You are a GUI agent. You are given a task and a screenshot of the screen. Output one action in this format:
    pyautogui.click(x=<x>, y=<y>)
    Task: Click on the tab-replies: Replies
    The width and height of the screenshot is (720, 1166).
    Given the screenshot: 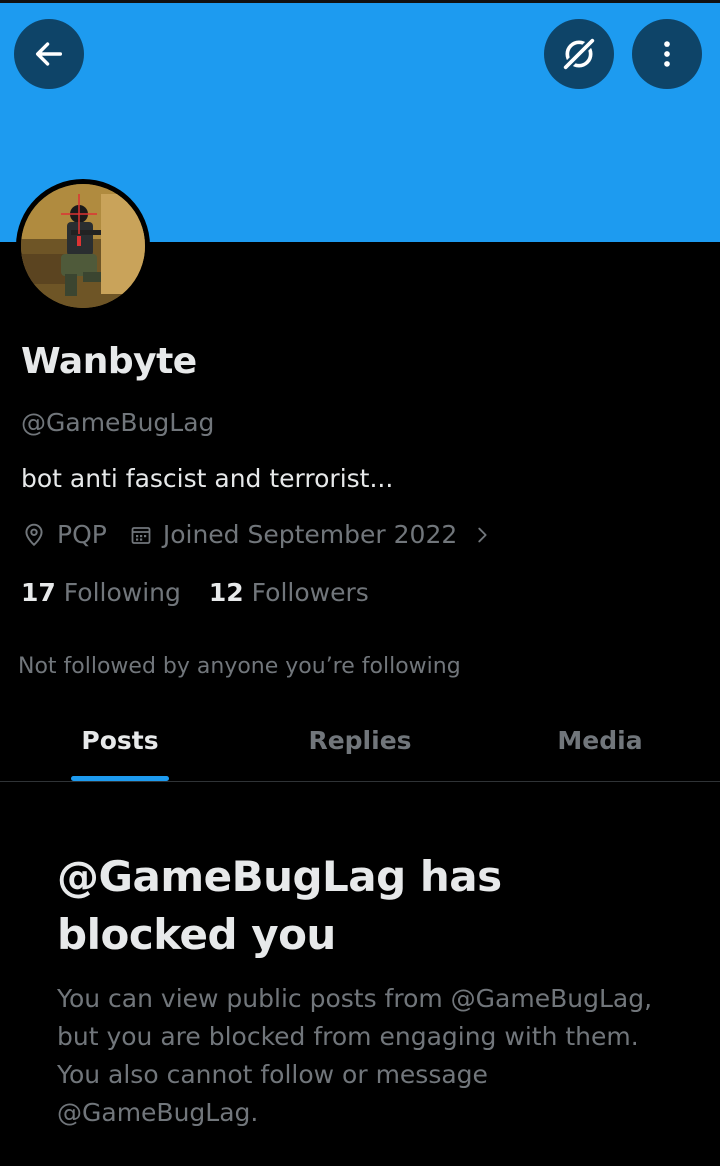 What is the action you would take?
    pyautogui.click(x=360, y=742)
    